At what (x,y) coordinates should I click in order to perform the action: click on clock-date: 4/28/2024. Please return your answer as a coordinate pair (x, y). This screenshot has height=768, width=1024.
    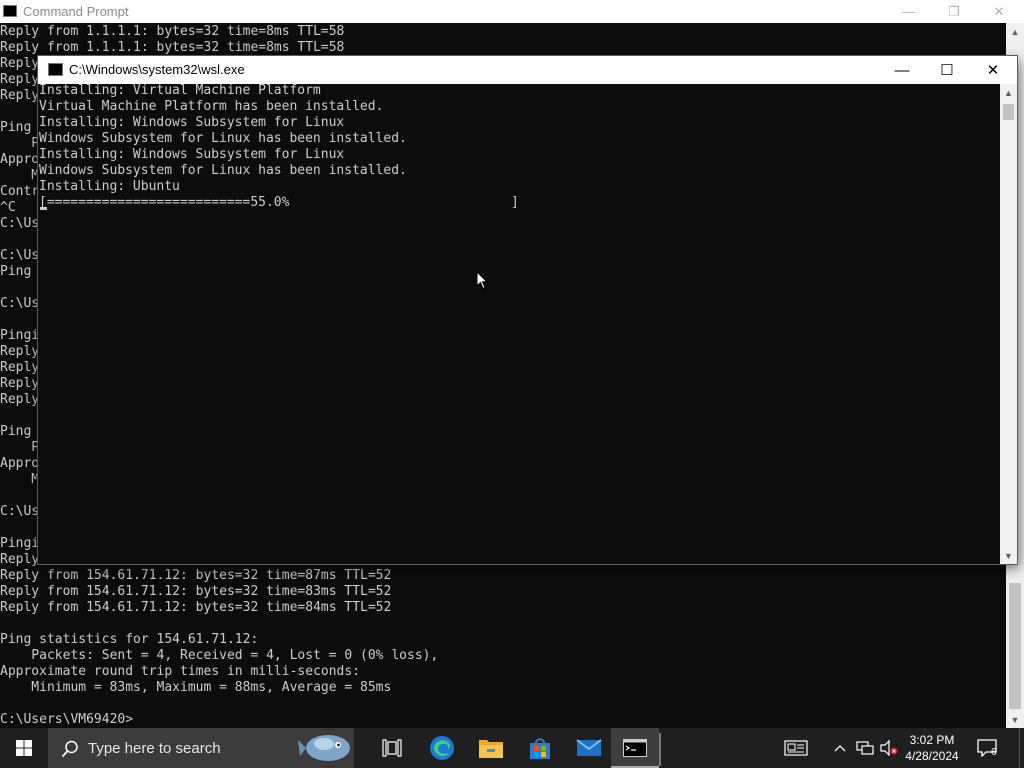
    Looking at the image, I should click on (932, 756).